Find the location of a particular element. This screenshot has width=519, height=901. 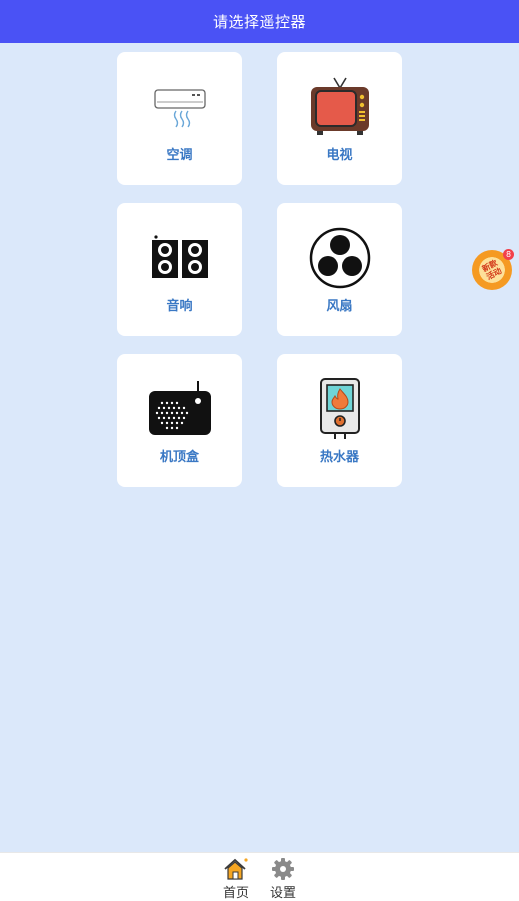

page-title: 请选择遥控器 is located at coordinates (259, 22).